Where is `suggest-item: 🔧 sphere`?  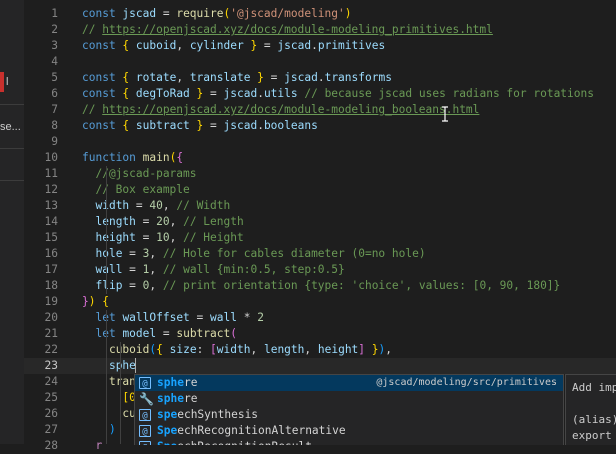 suggest-item: 🔧 sphere is located at coordinates (349, 399).